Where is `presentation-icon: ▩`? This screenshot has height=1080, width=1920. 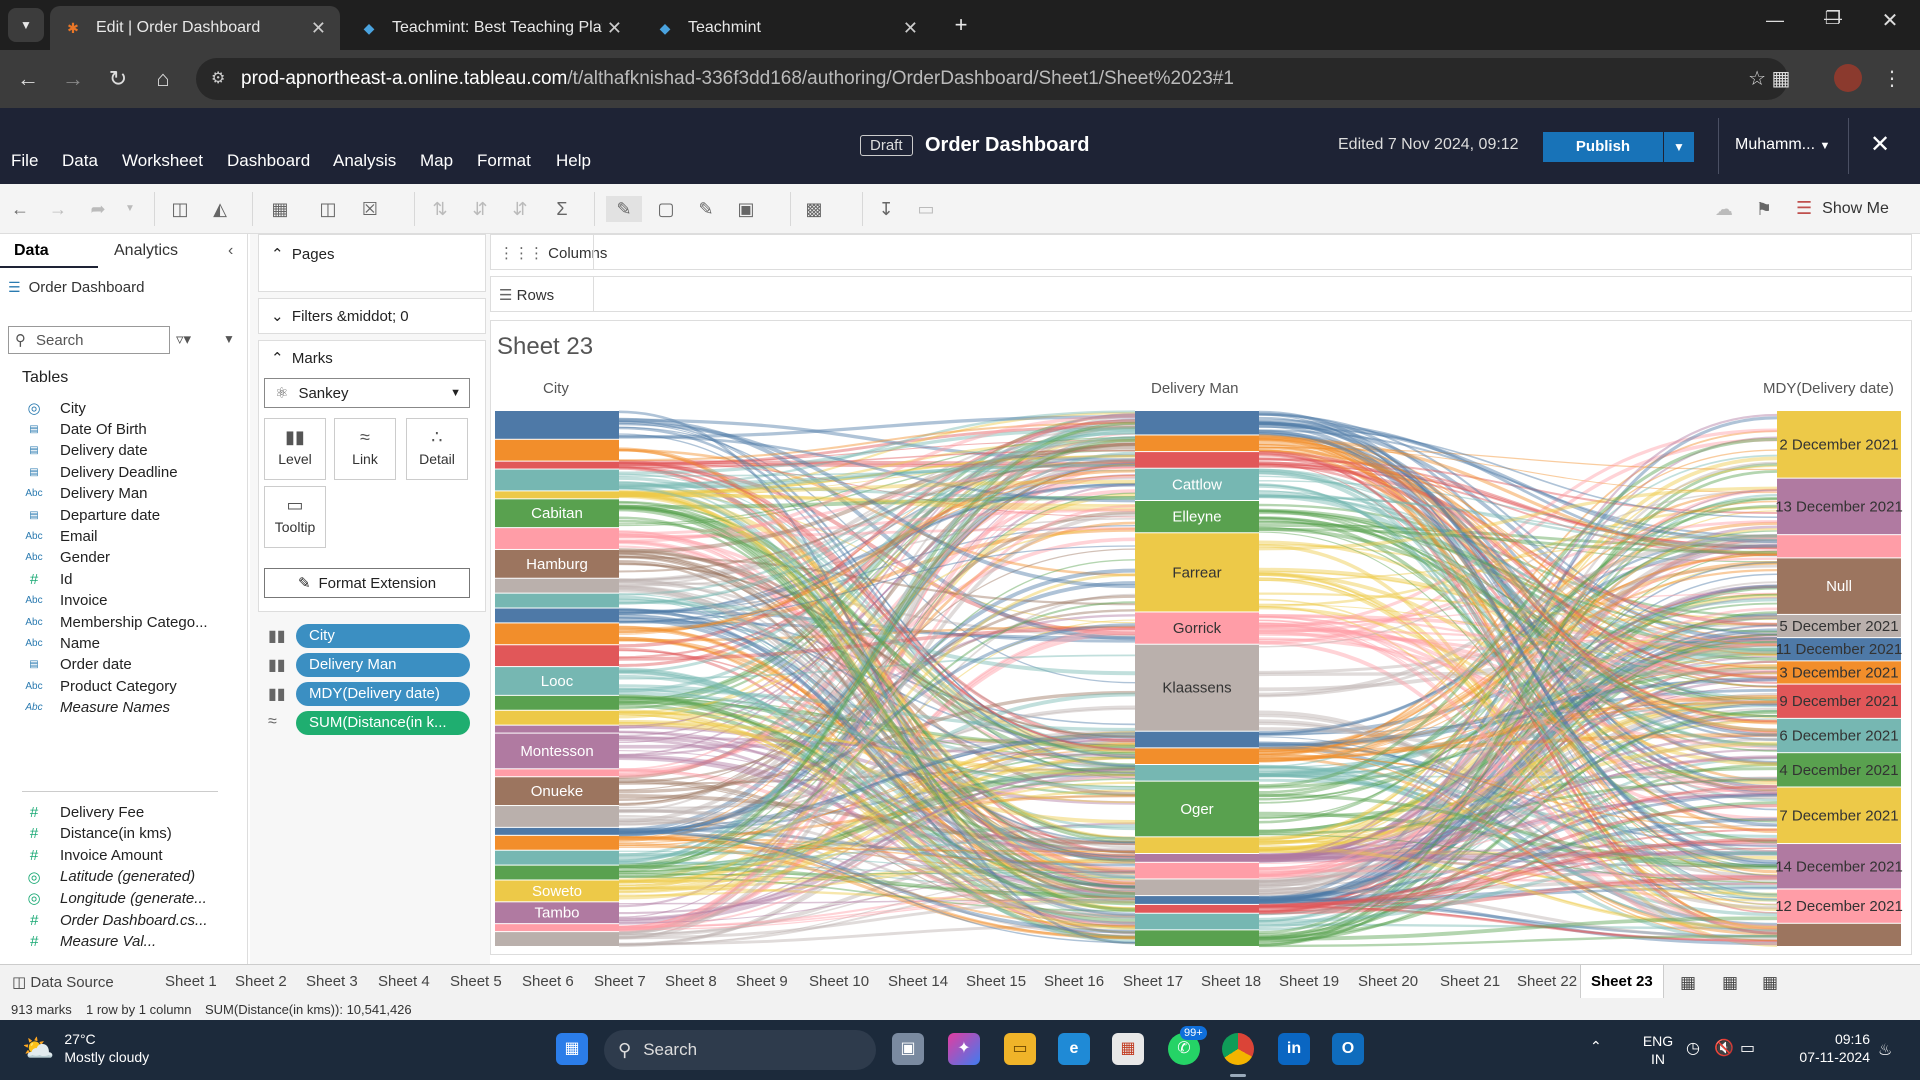
presentation-icon: ▩ is located at coordinates (814, 209).